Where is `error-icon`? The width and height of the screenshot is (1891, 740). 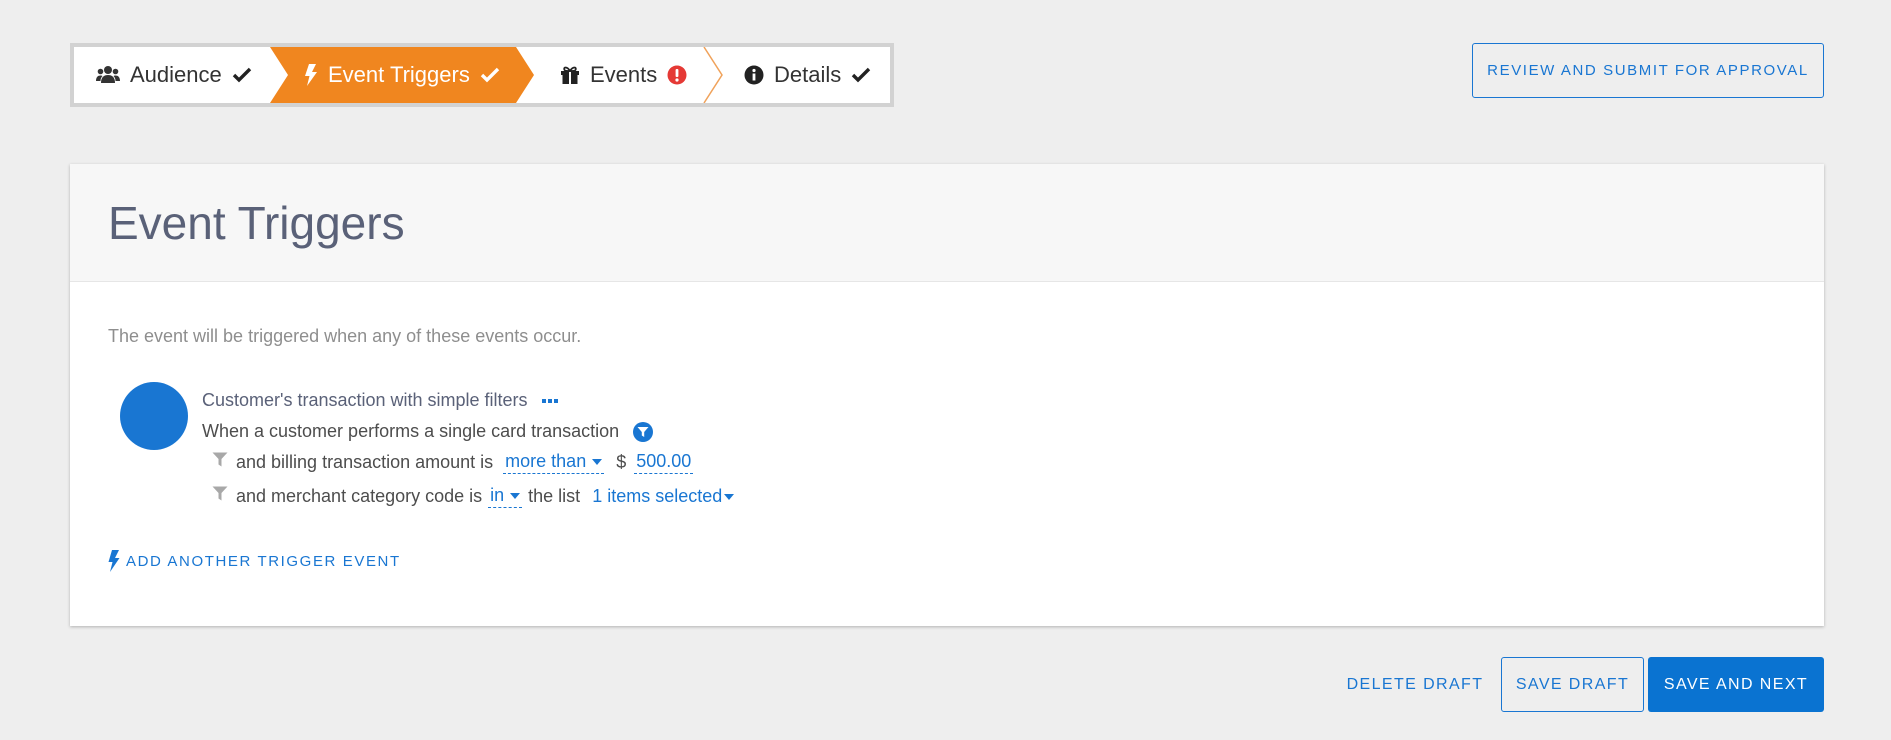 error-icon is located at coordinates (677, 75).